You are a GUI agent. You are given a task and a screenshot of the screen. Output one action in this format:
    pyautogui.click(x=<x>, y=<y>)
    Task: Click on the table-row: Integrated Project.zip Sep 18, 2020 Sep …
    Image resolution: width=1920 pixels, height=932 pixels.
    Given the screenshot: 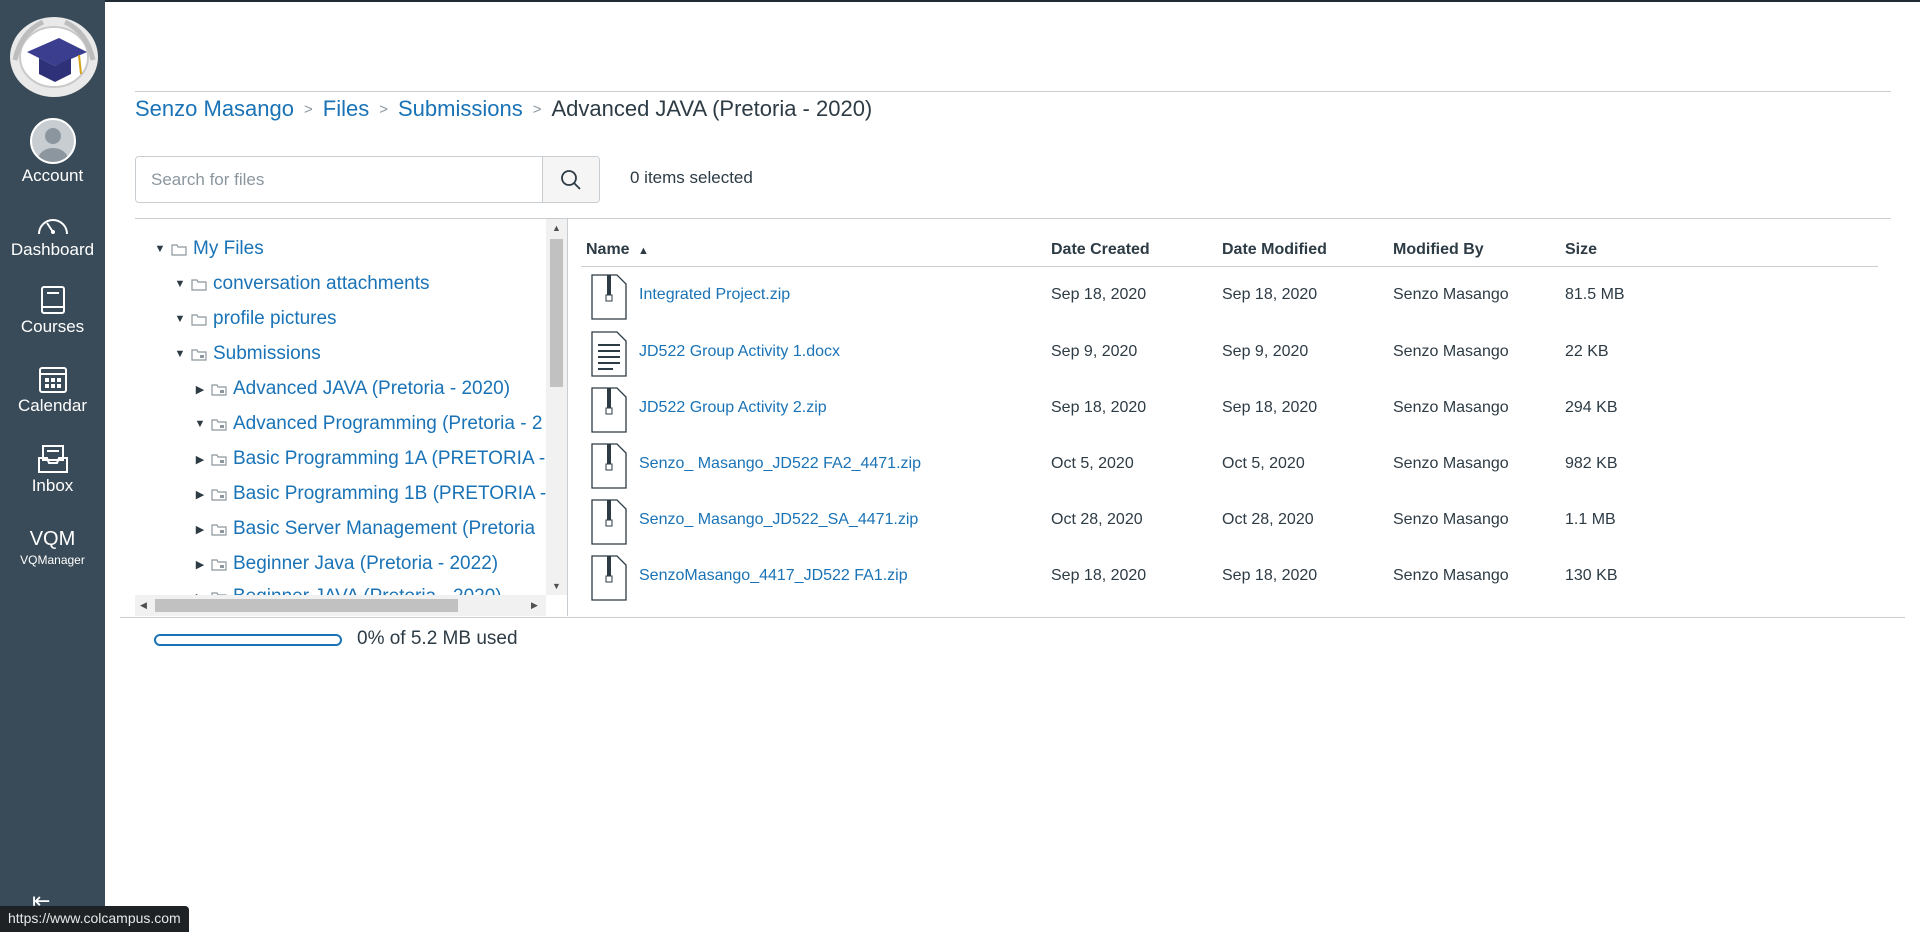 What is the action you would take?
    pyautogui.click(x=1229, y=296)
    